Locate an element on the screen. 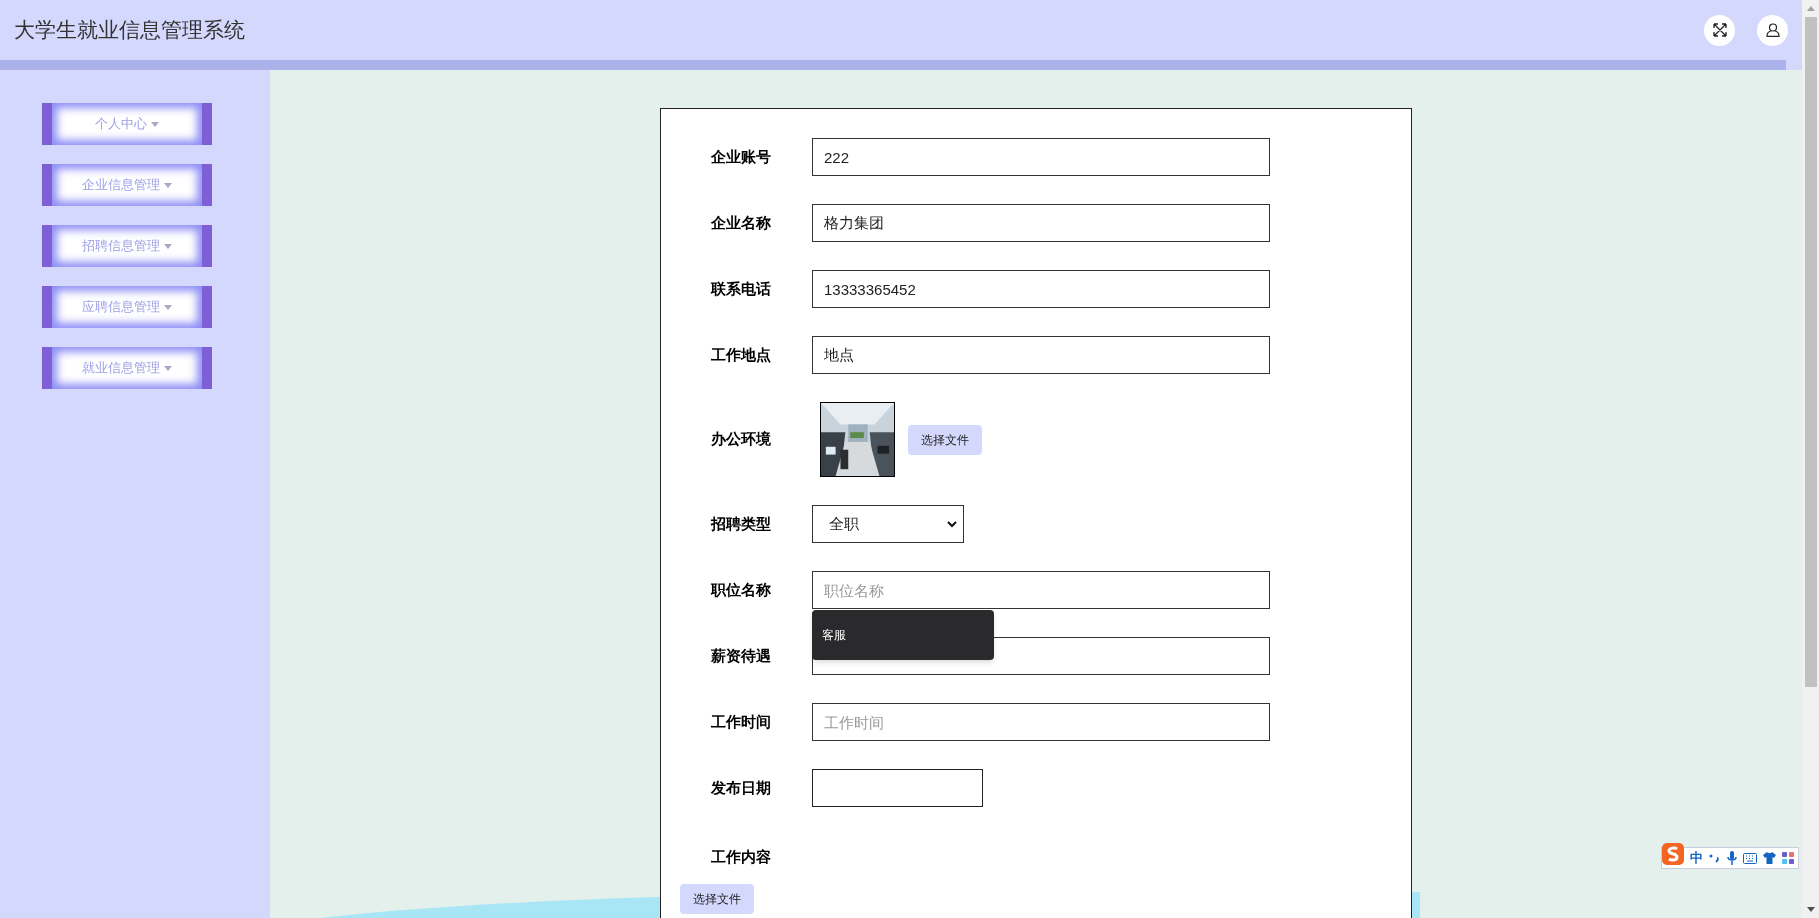 The width and height of the screenshot is (1819, 918). suggestion-item: 客服 is located at coordinates (903, 635).